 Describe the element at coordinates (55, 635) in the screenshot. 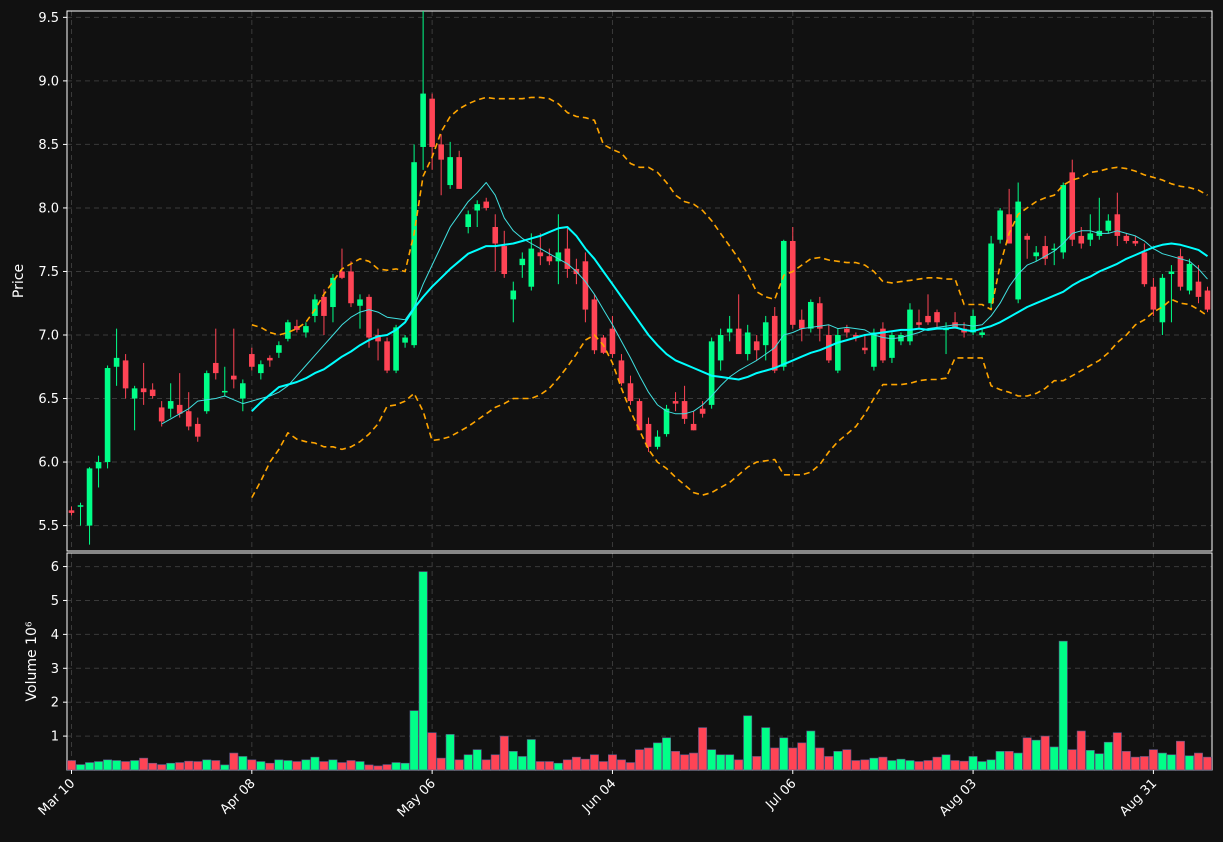

I see `volume-ytick-label: 4` at that location.